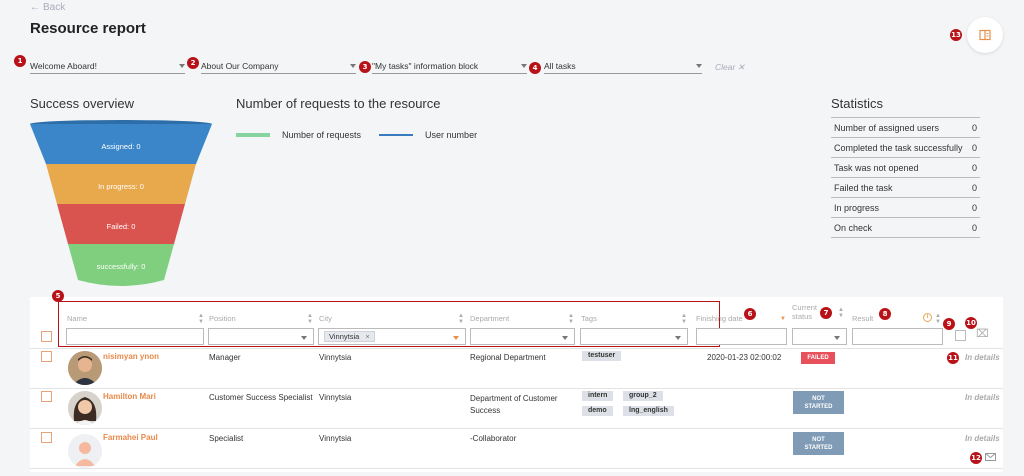 Image resolution: width=1024 pixels, height=476 pixels. I want to click on success-overview-title: Success overview, so click(82, 103).